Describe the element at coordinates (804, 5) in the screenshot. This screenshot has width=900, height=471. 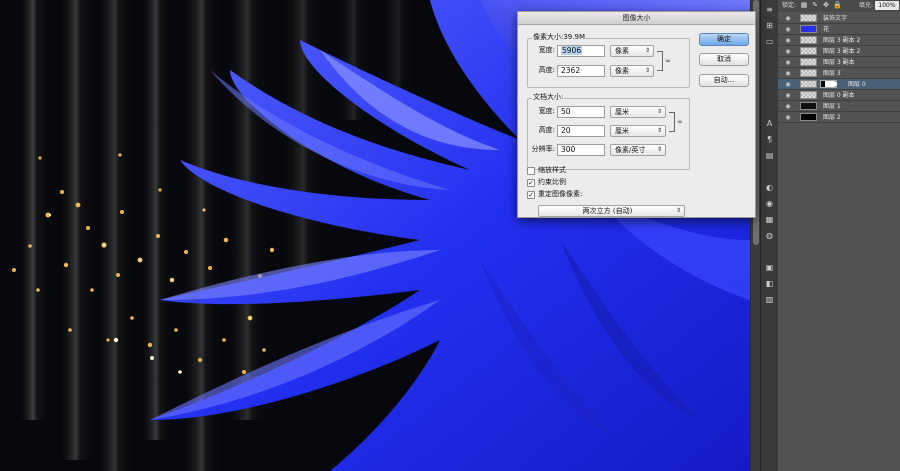
I see `lock-transparent-icon: ▦` at that location.